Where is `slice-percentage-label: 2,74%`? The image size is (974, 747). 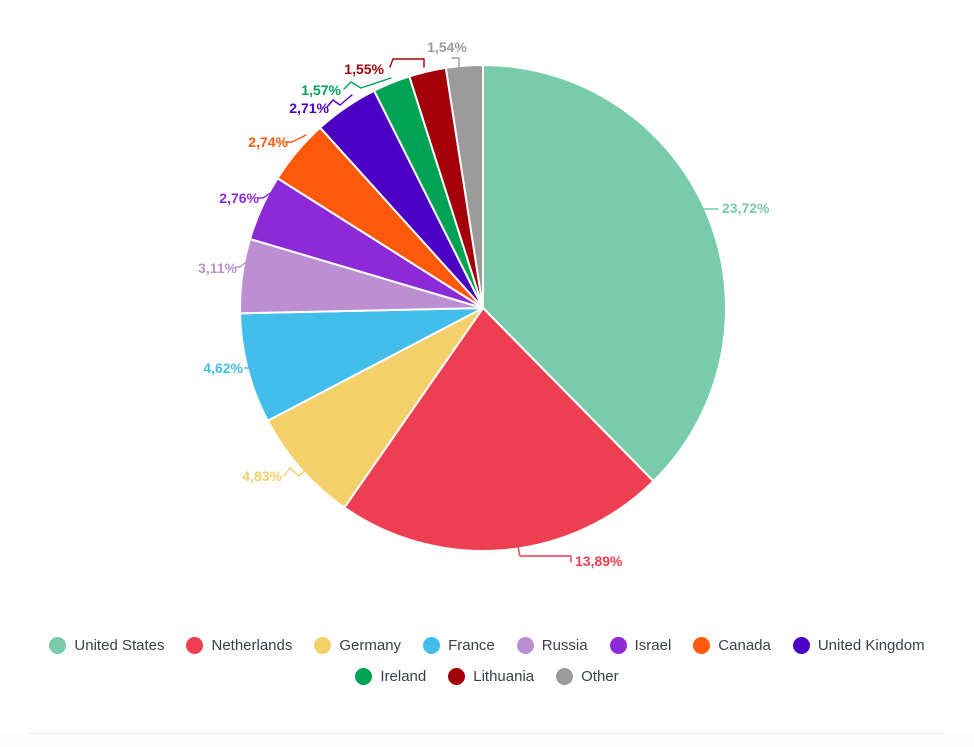 slice-percentage-label: 2,74% is located at coordinates (268, 142).